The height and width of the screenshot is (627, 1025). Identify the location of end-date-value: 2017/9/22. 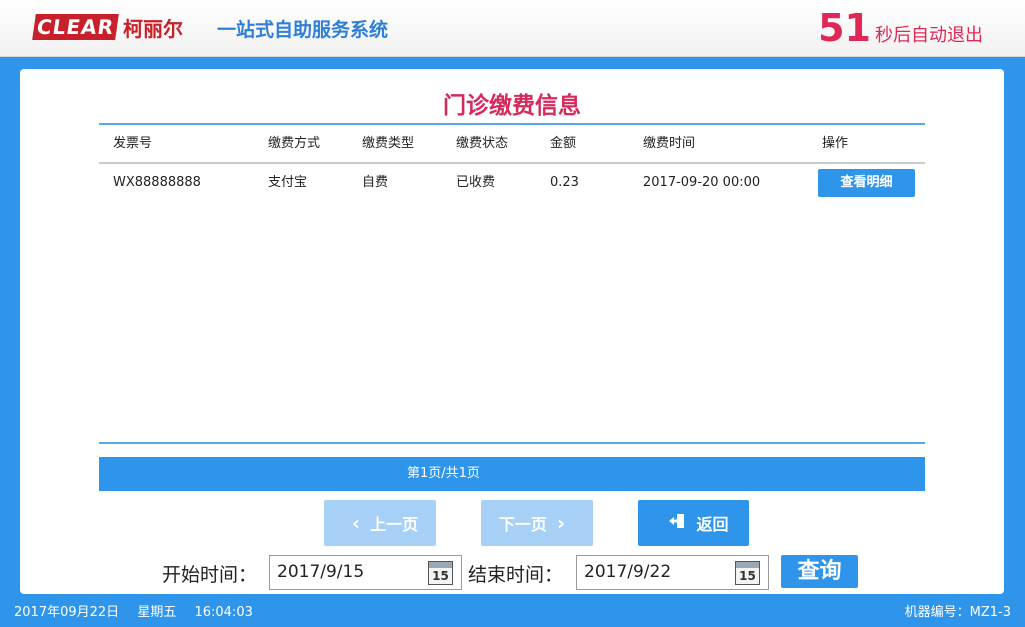
(628, 572).